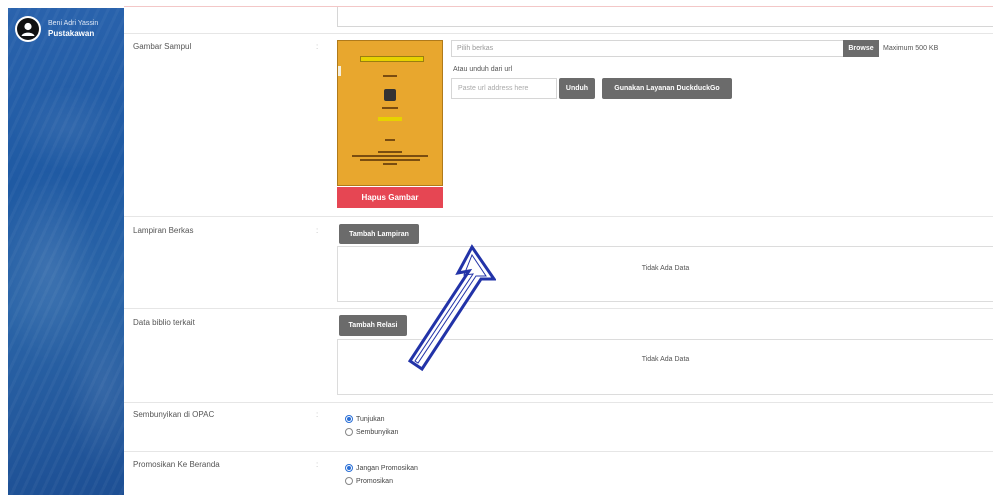  What do you see at coordinates (317, 464) in the screenshot?
I see `promote-colon: :` at bounding box center [317, 464].